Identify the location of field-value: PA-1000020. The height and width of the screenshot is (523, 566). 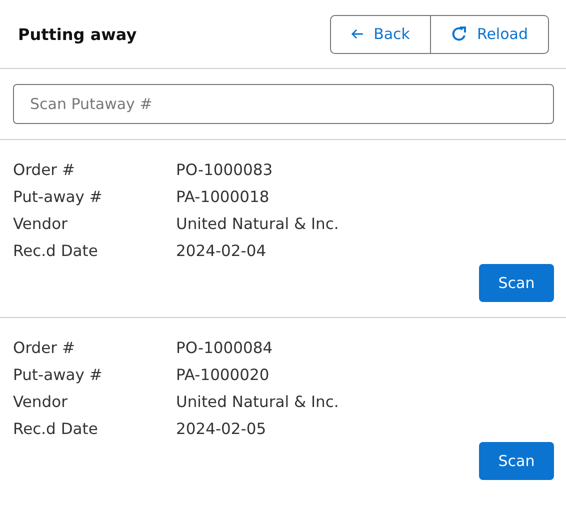
(223, 375).